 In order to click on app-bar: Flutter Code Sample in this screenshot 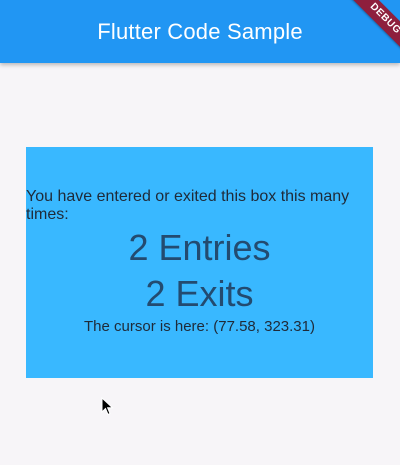, I will do `click(200, 31)`.